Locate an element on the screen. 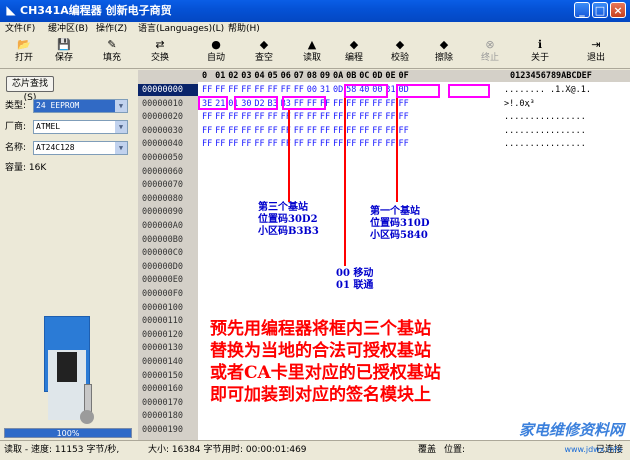  menu-buffer: 缓冲区(B) is located at coordinates (68, 29).